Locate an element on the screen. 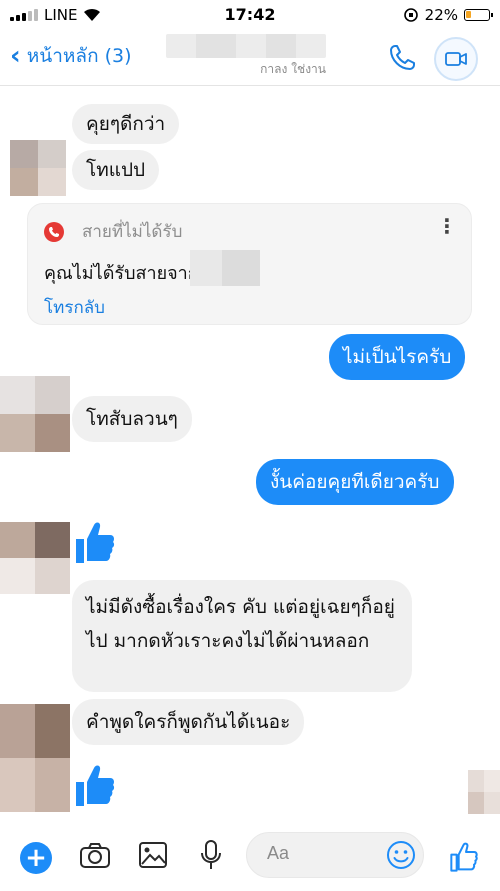  message-outgoing: ไม่เป็นไรครับ is located at coordinates (397, 357).